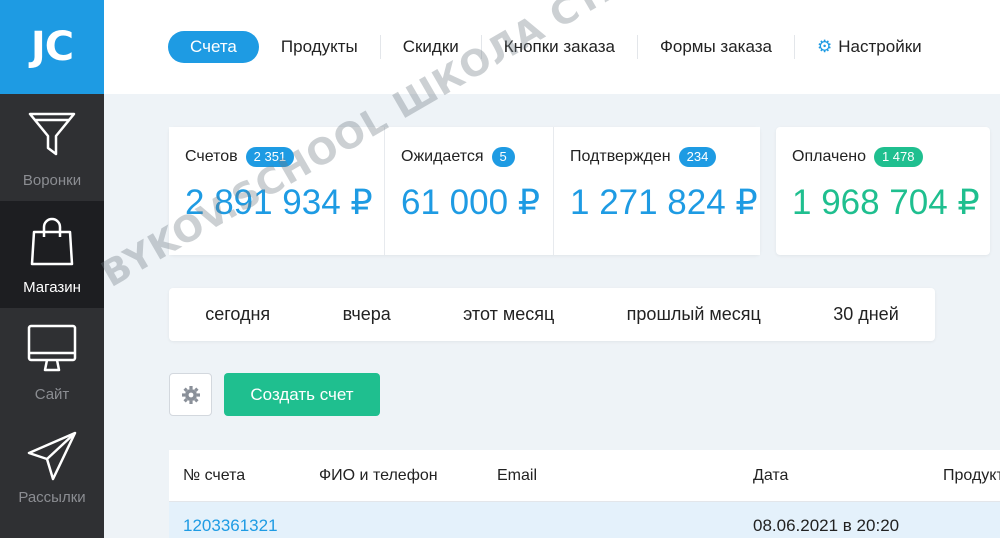  What do you see at coordinates (829, 156) in the screenshot?
I see `stat-title: Оплачено` at bounding box center [829, 156].